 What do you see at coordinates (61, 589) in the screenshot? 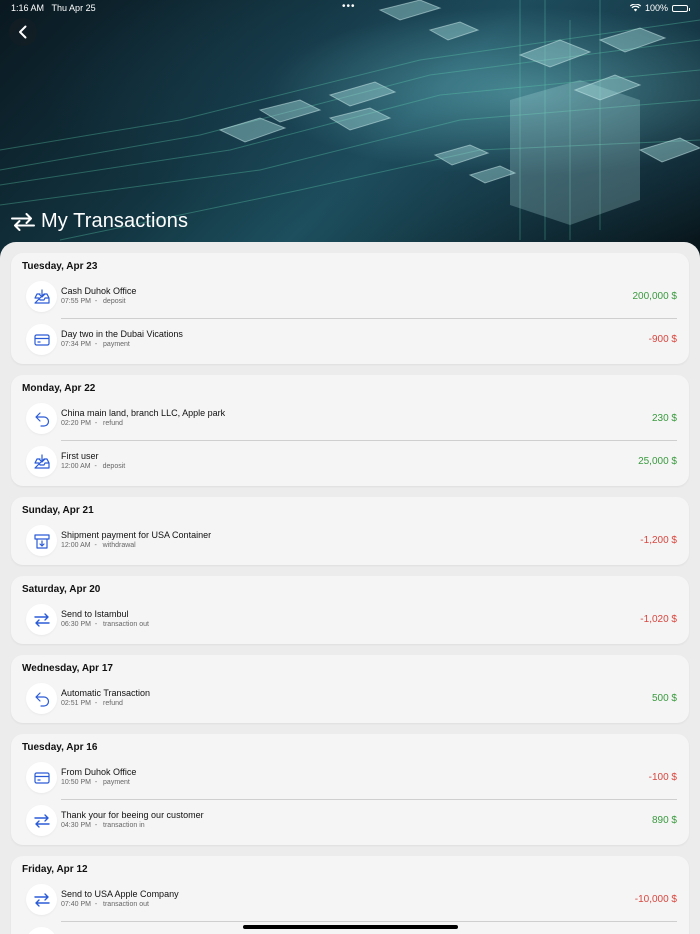
I see `group-date: Saturday, Apr 20` at bounding box center [61, 589].